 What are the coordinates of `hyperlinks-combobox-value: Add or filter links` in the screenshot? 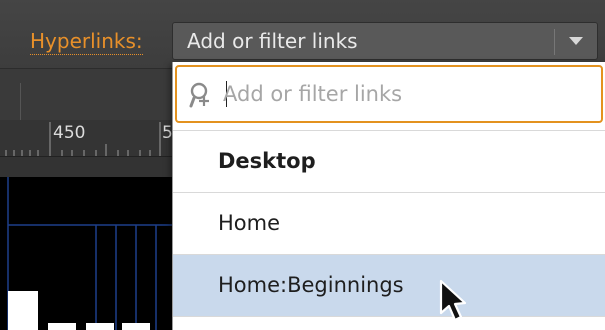 It's located at (272, 41).